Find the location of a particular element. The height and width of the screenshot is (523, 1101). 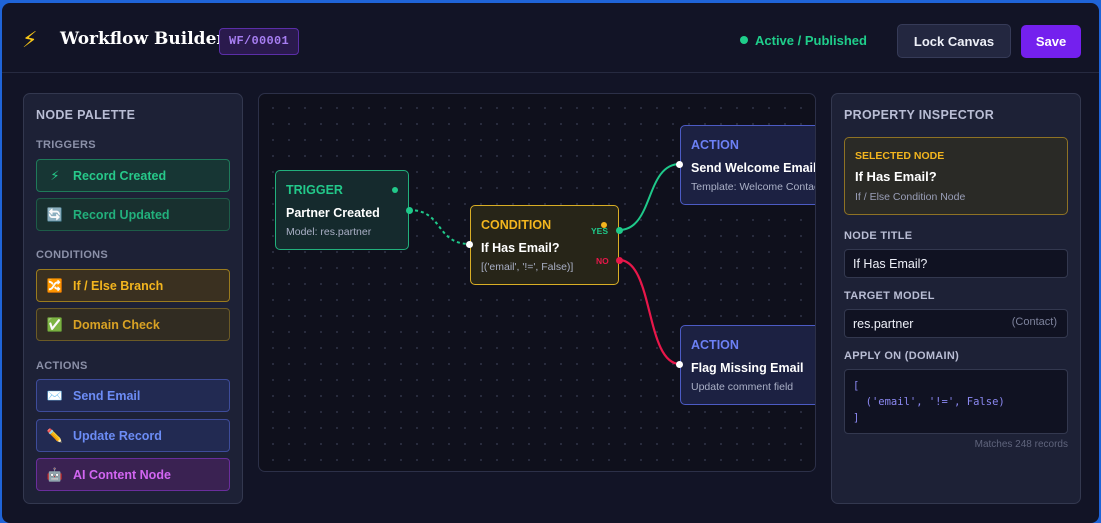

selected-node-title: If Has Email? is located at coordinates (896, 176).